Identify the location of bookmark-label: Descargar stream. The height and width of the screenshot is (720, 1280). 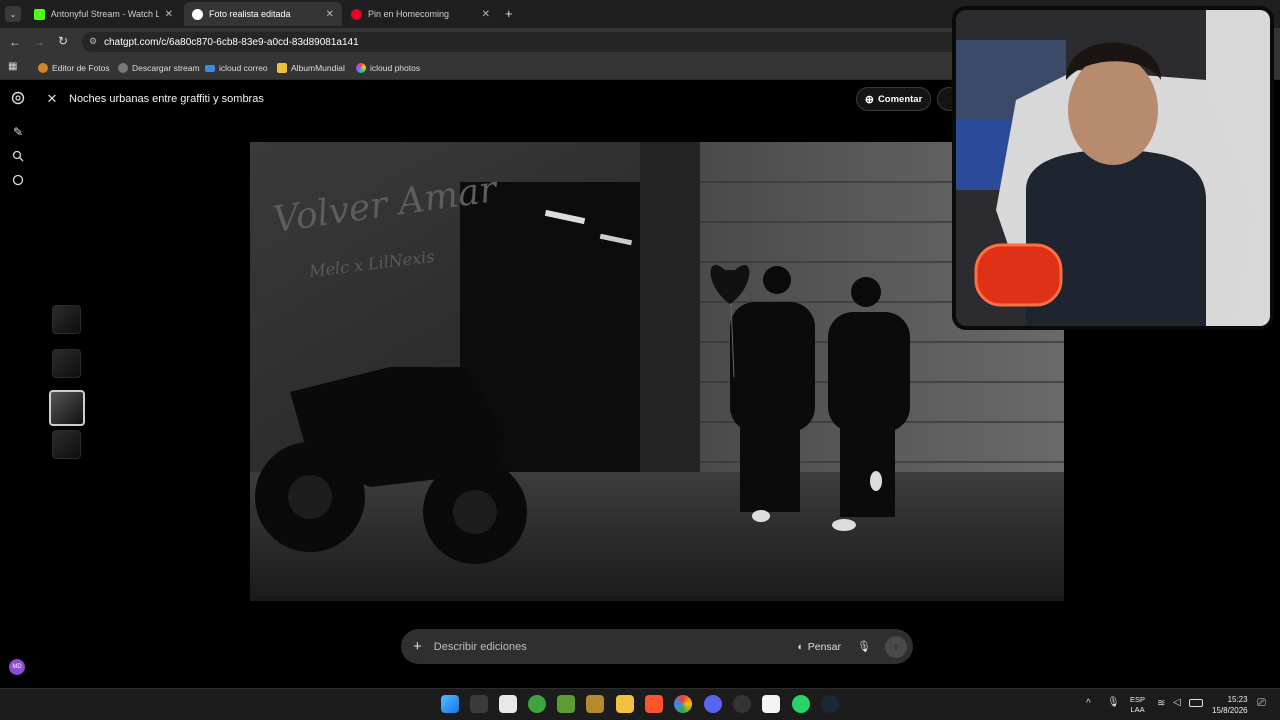
(166, 68).